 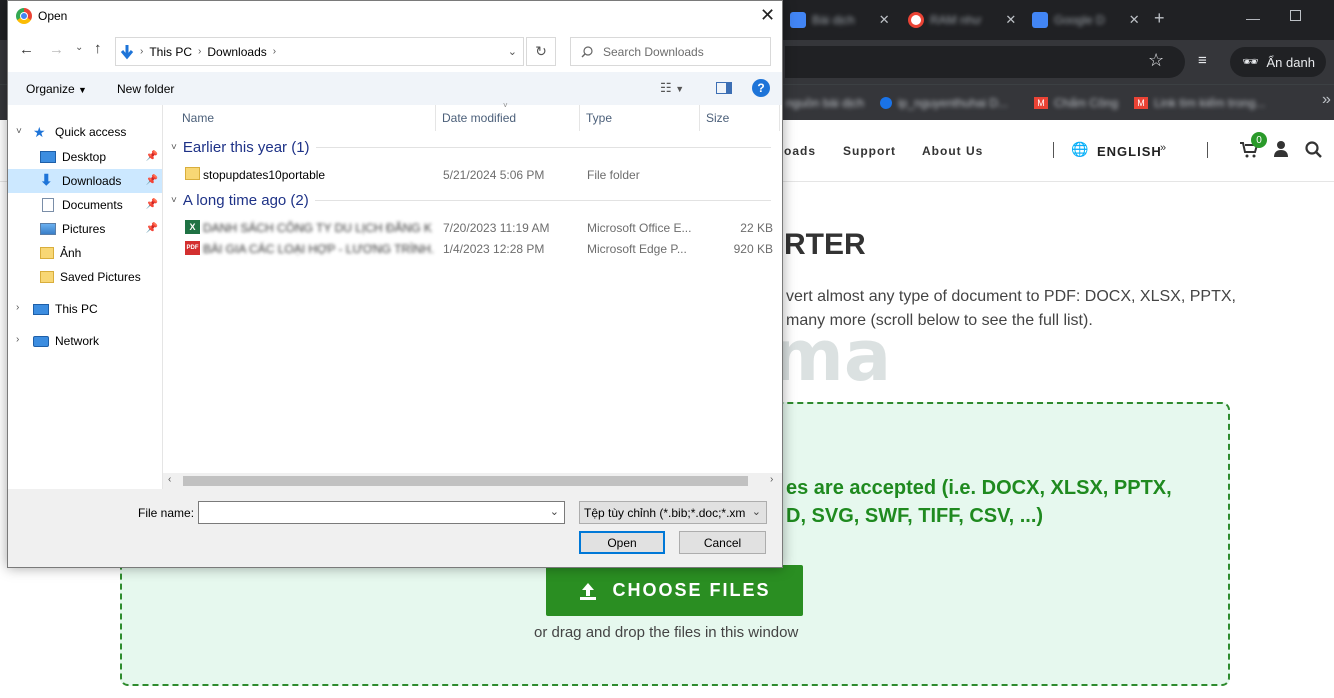 I want to click on column-header-name: Name, so click(x=306, y=118).